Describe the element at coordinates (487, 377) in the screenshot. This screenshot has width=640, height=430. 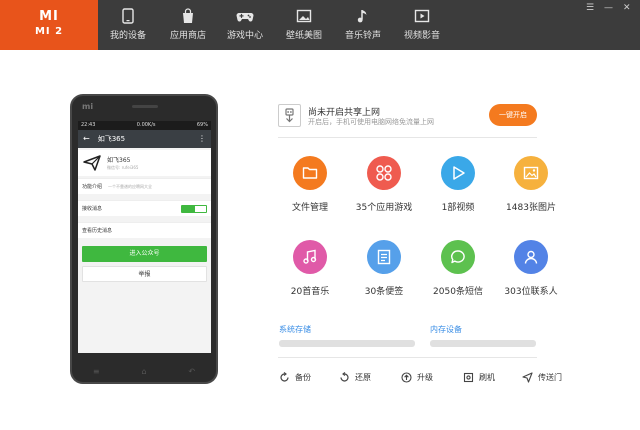
I see `tool-label: 刷机` at that location.